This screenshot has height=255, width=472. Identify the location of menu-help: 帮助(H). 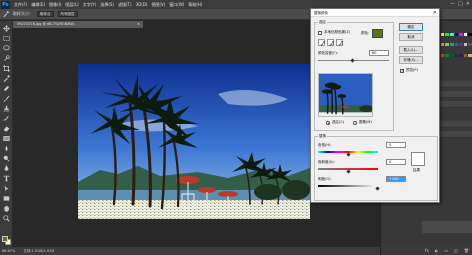
(195, 5).